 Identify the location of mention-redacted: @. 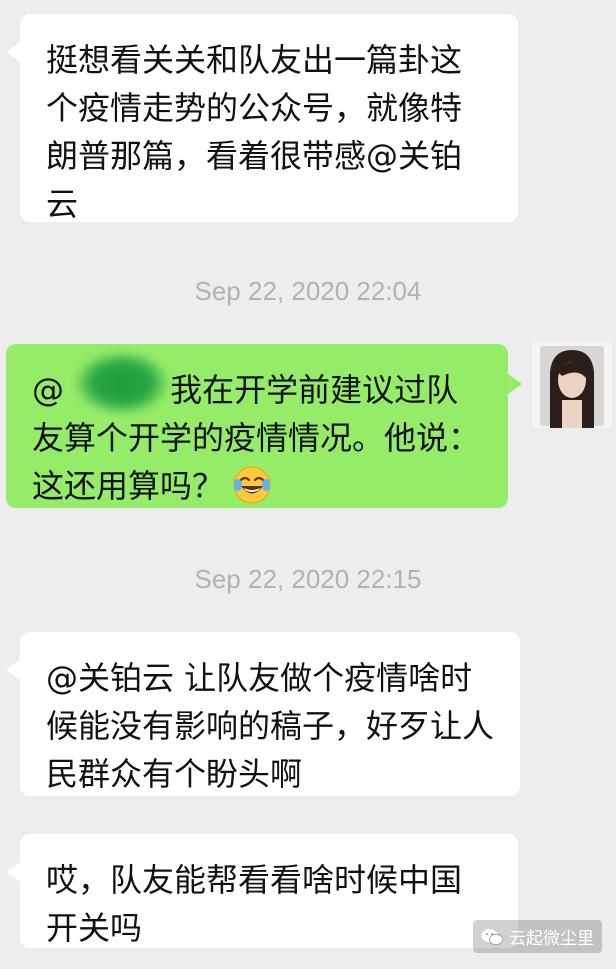
(101, 383).